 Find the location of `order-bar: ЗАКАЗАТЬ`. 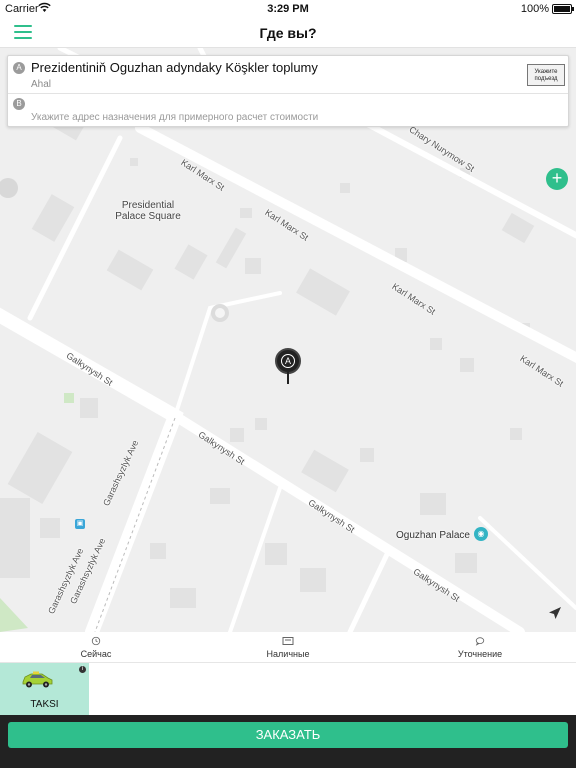

order-bar: ЗАКАЗАТЬ is located at coordinates (288, 741).